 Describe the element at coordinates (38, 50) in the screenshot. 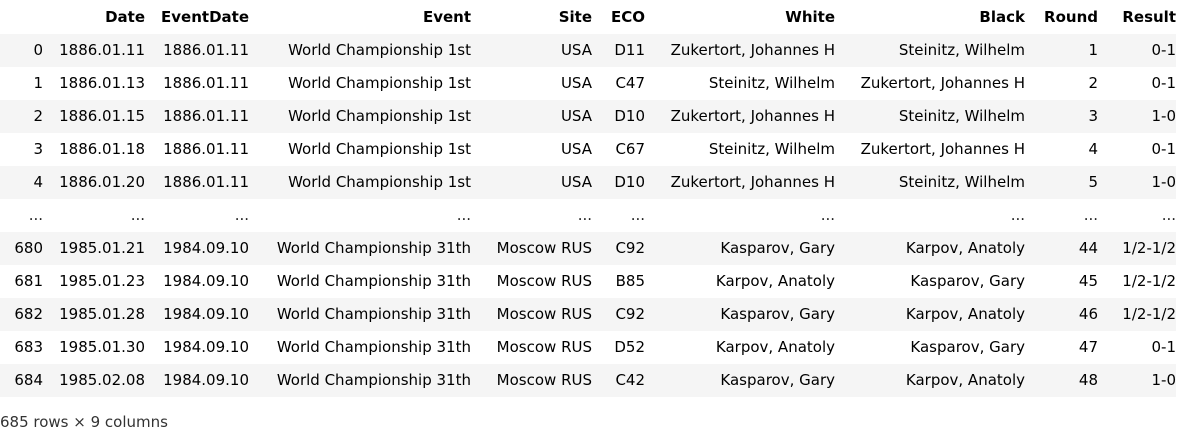

I see `row-index: 0` at that location.